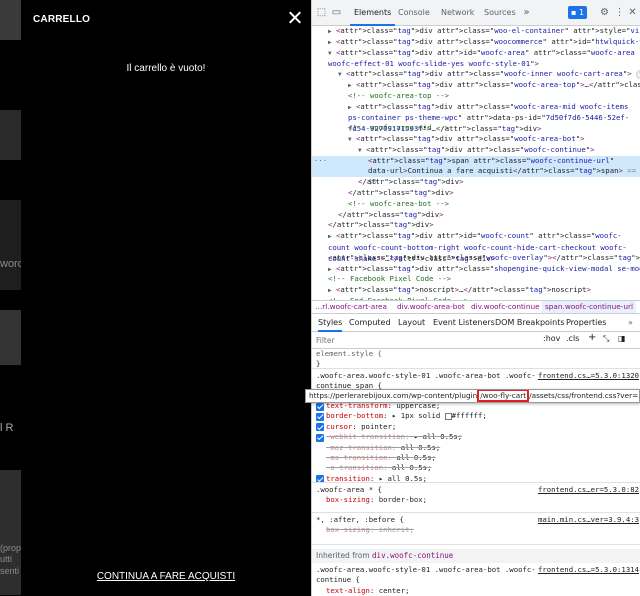 This screenshot has height=596, width=640. I want to click on dom-node: <!-- Facebook Pixel Code -->, so click(476, 279).